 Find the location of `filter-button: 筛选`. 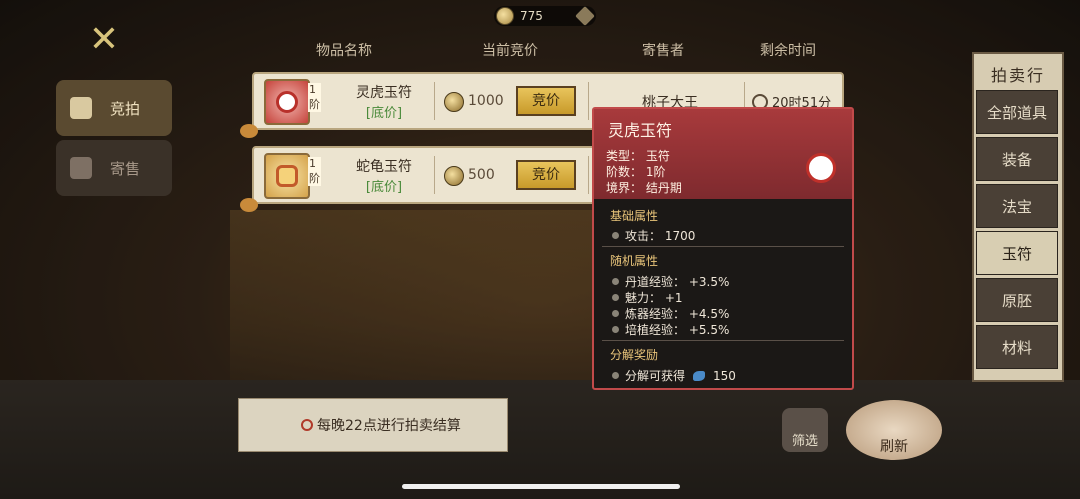

filter-button: 筛选 is located at coordinates (805, 430).